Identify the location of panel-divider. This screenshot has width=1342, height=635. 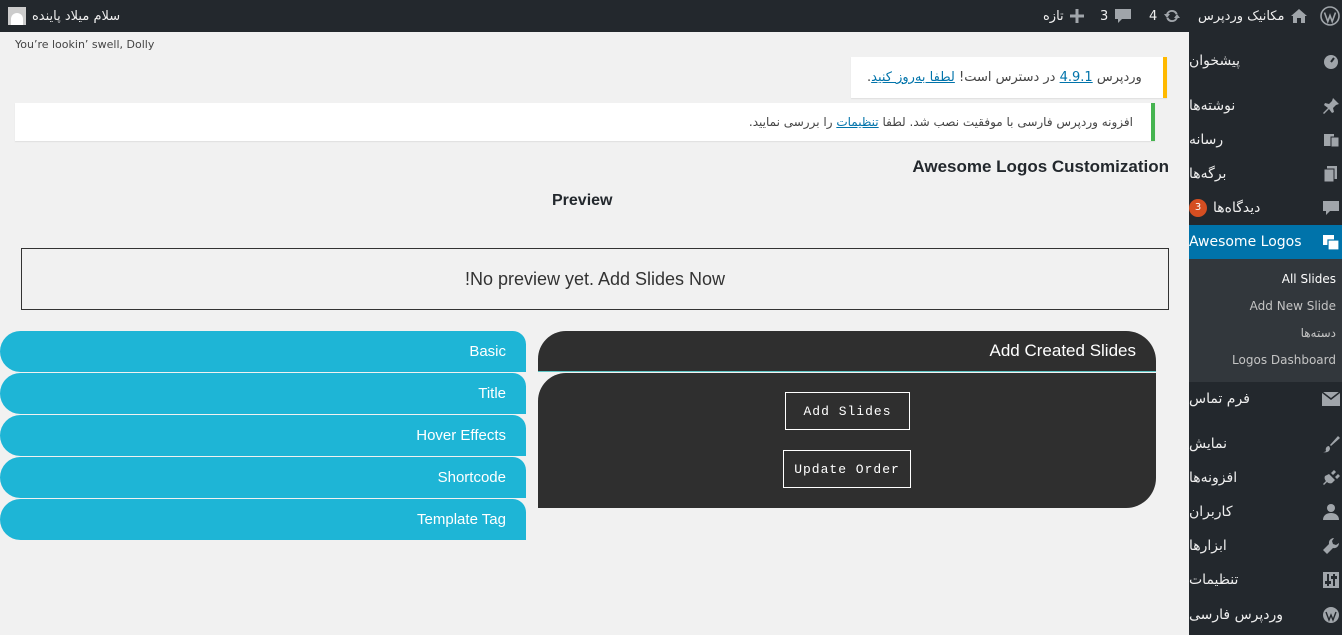
(847, 371).